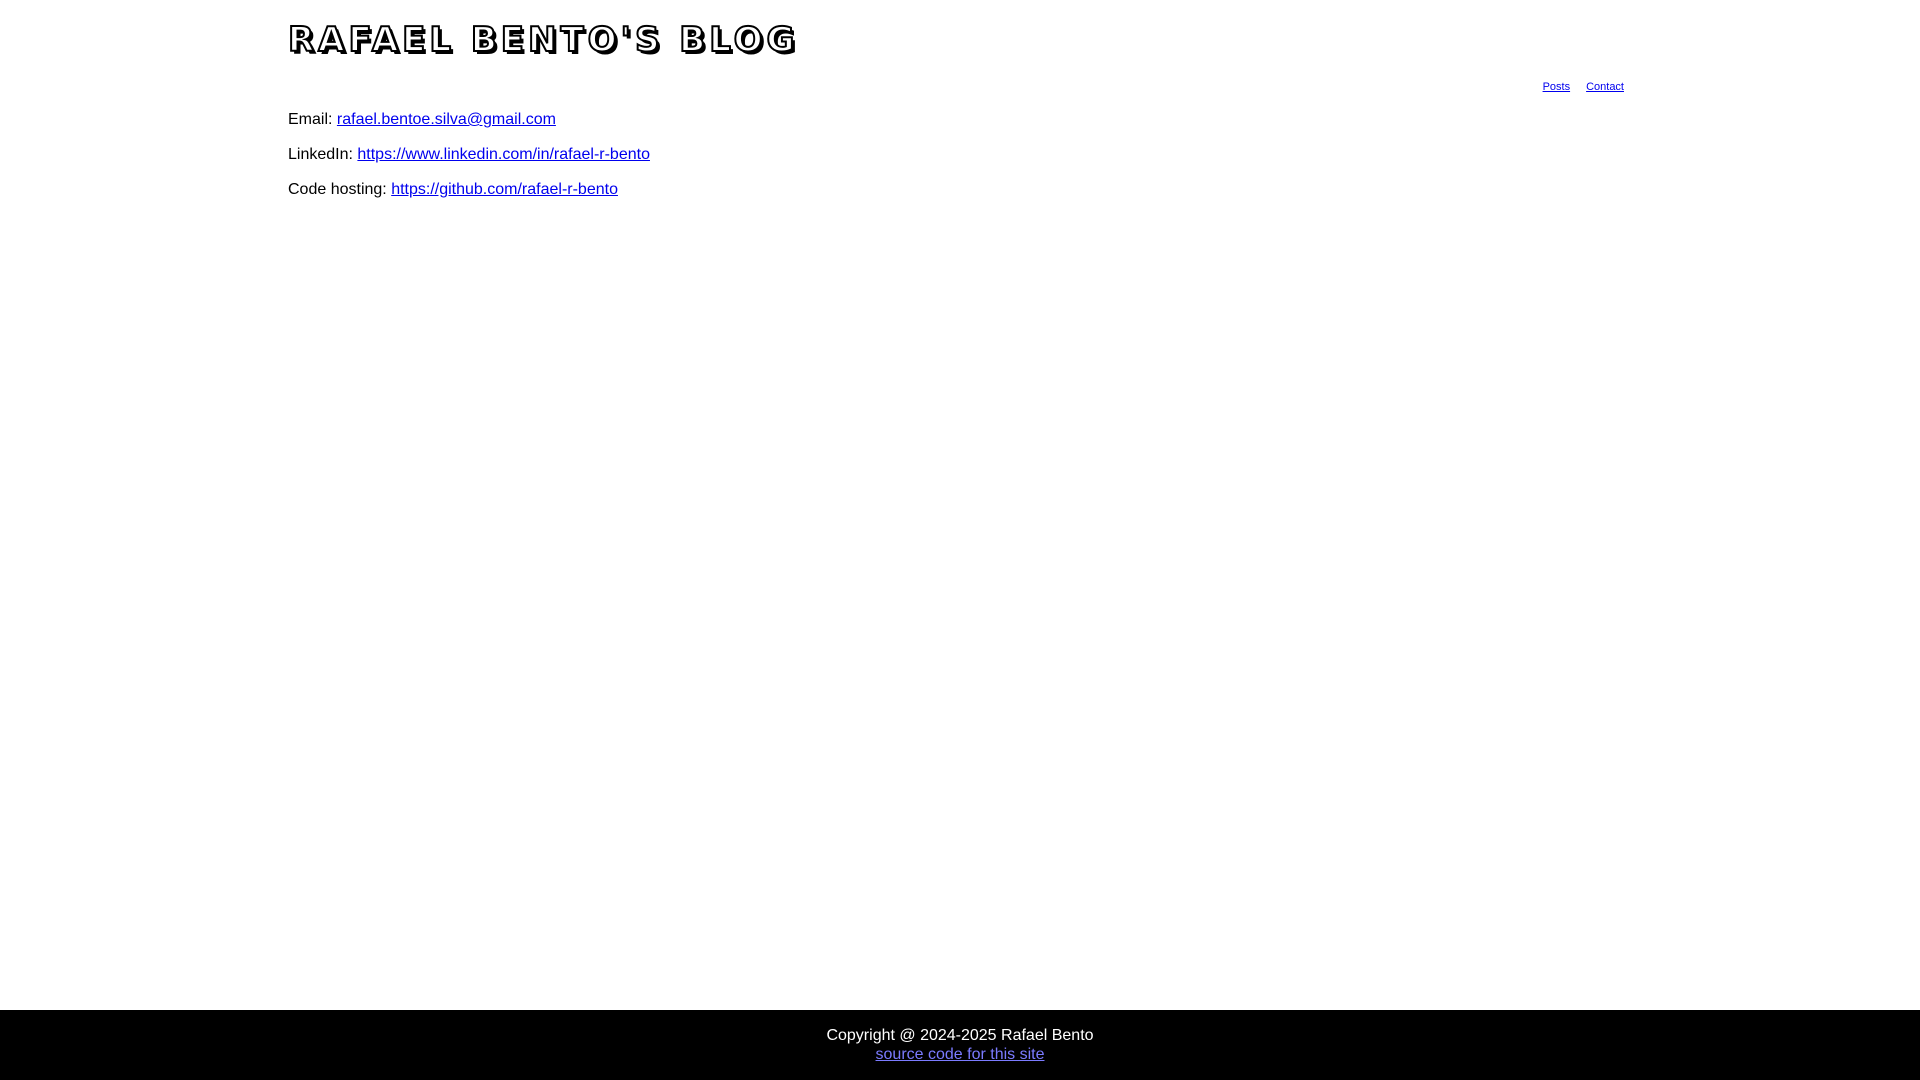 The height and width of the screenshot is (1080, 1920). What do you see at coordinates (960, 1054) in the screenshot?
I see `source-code-link: source code for this site` at bounding box center [960, 1054].